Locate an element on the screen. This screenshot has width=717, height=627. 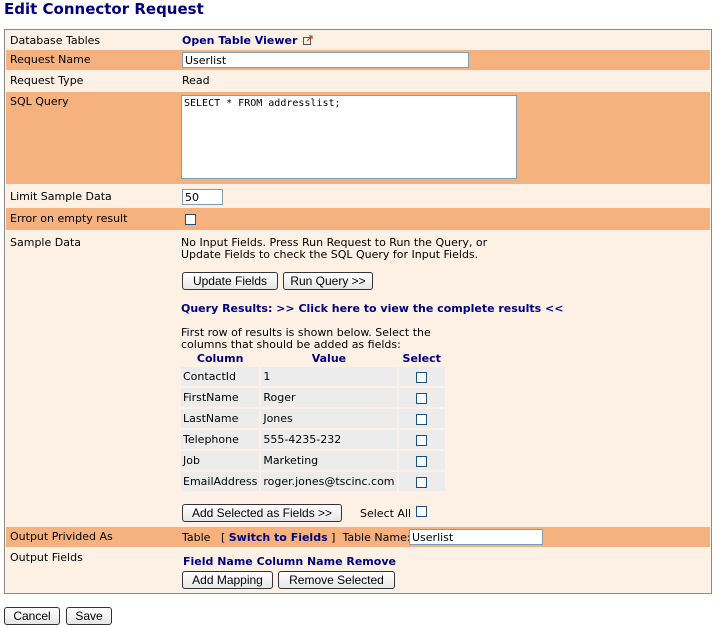
header-remove: Remove is located at coordinates (371, 561).